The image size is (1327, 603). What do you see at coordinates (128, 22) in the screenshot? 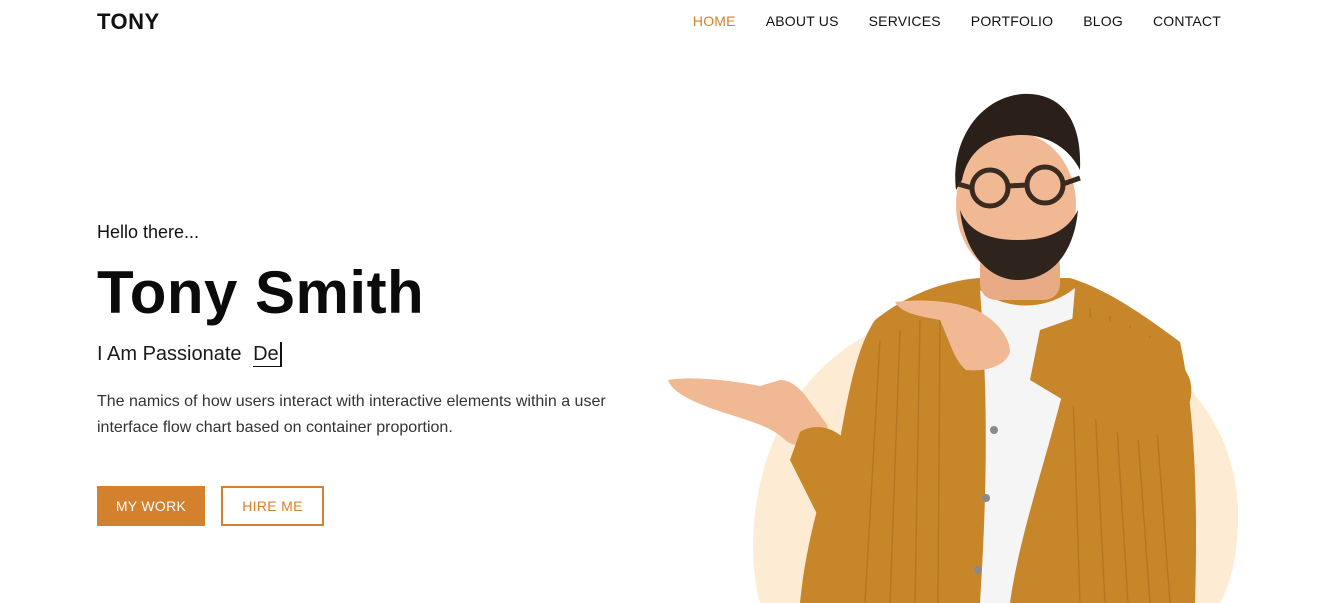
I see `site-logo: TONY` at bounding box center [128, 22].